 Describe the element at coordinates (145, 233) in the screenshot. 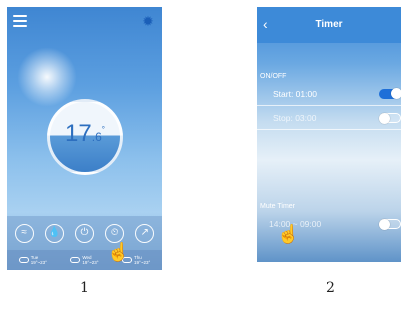

I see `stats-icon: ↗` at that location.